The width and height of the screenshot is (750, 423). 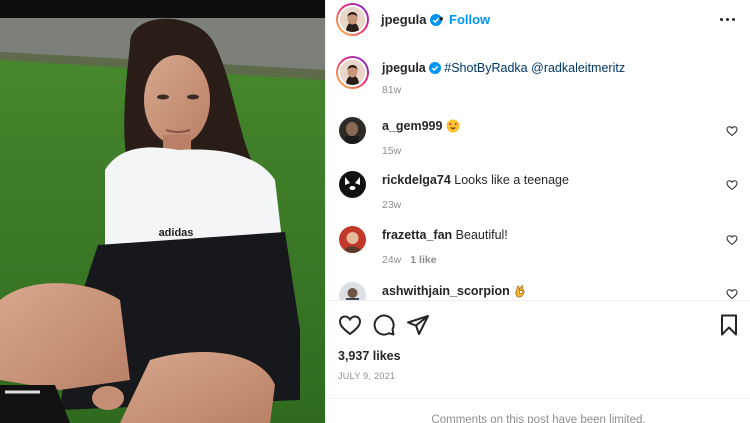 What do you see at coordinates (412, 126) in the screenshot?
I see `comment-username: a_gem999` at bounding box center [412, 126].